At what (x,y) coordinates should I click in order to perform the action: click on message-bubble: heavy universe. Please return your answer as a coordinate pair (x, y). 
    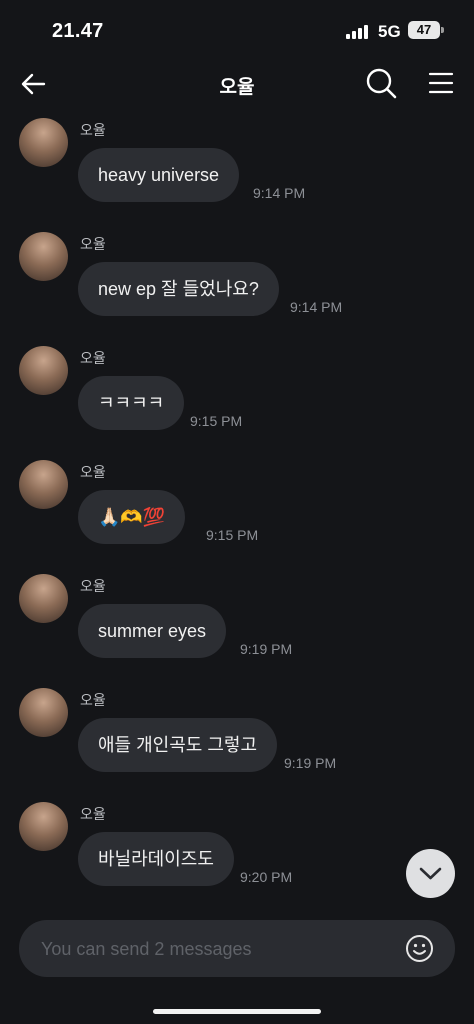
    Looking at the image, I should click on (159, 175).